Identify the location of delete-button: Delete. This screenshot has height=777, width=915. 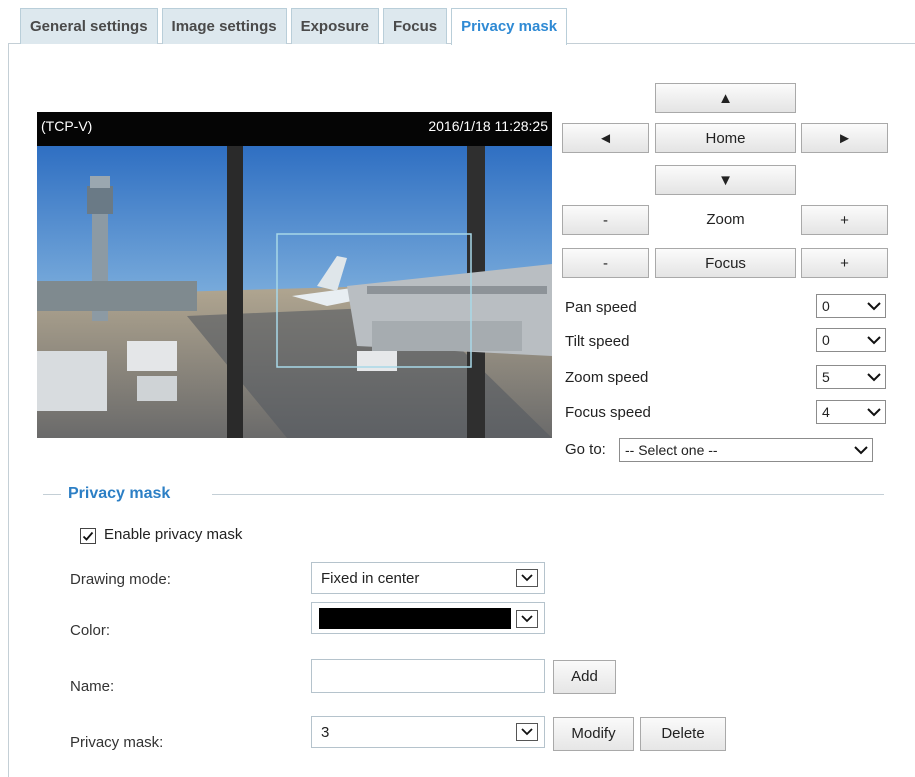
(683, 734).